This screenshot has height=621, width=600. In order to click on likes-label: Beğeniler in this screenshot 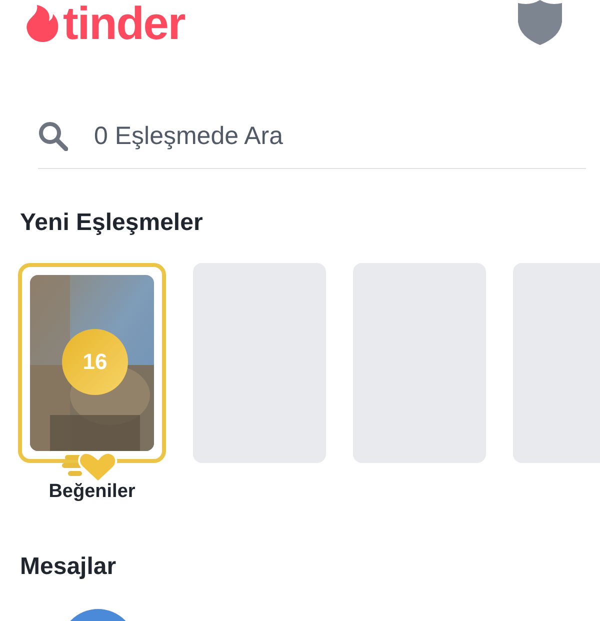, I will do `click(92, 492)`.